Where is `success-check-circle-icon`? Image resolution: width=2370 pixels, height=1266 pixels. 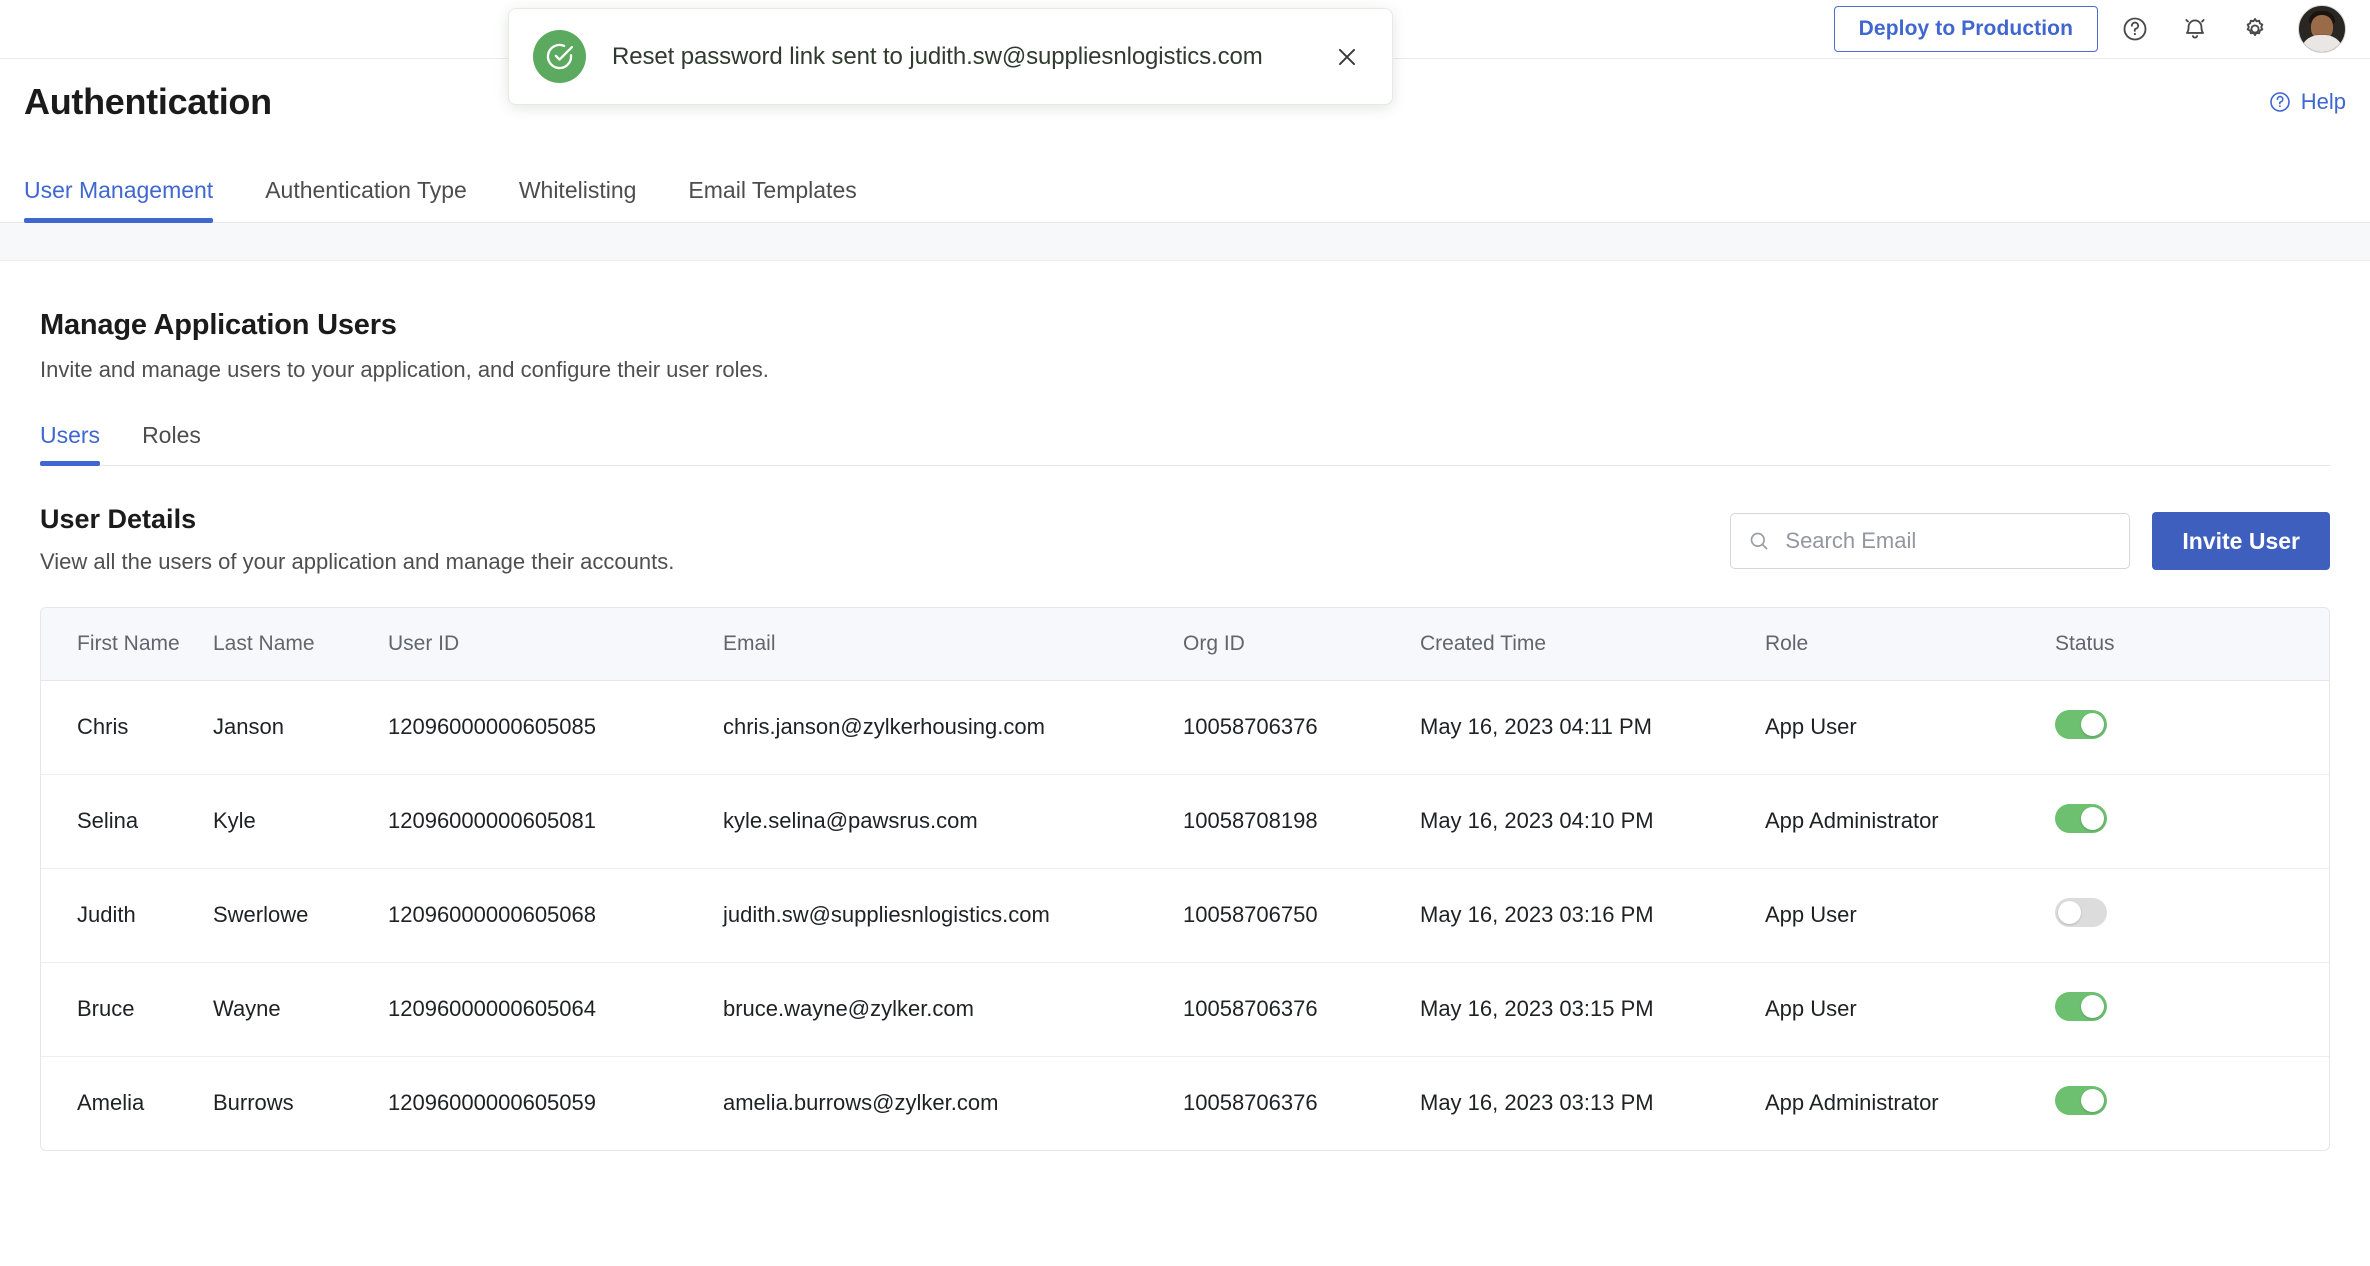 success-check-circle-icon is located at coordinates (559, 56).